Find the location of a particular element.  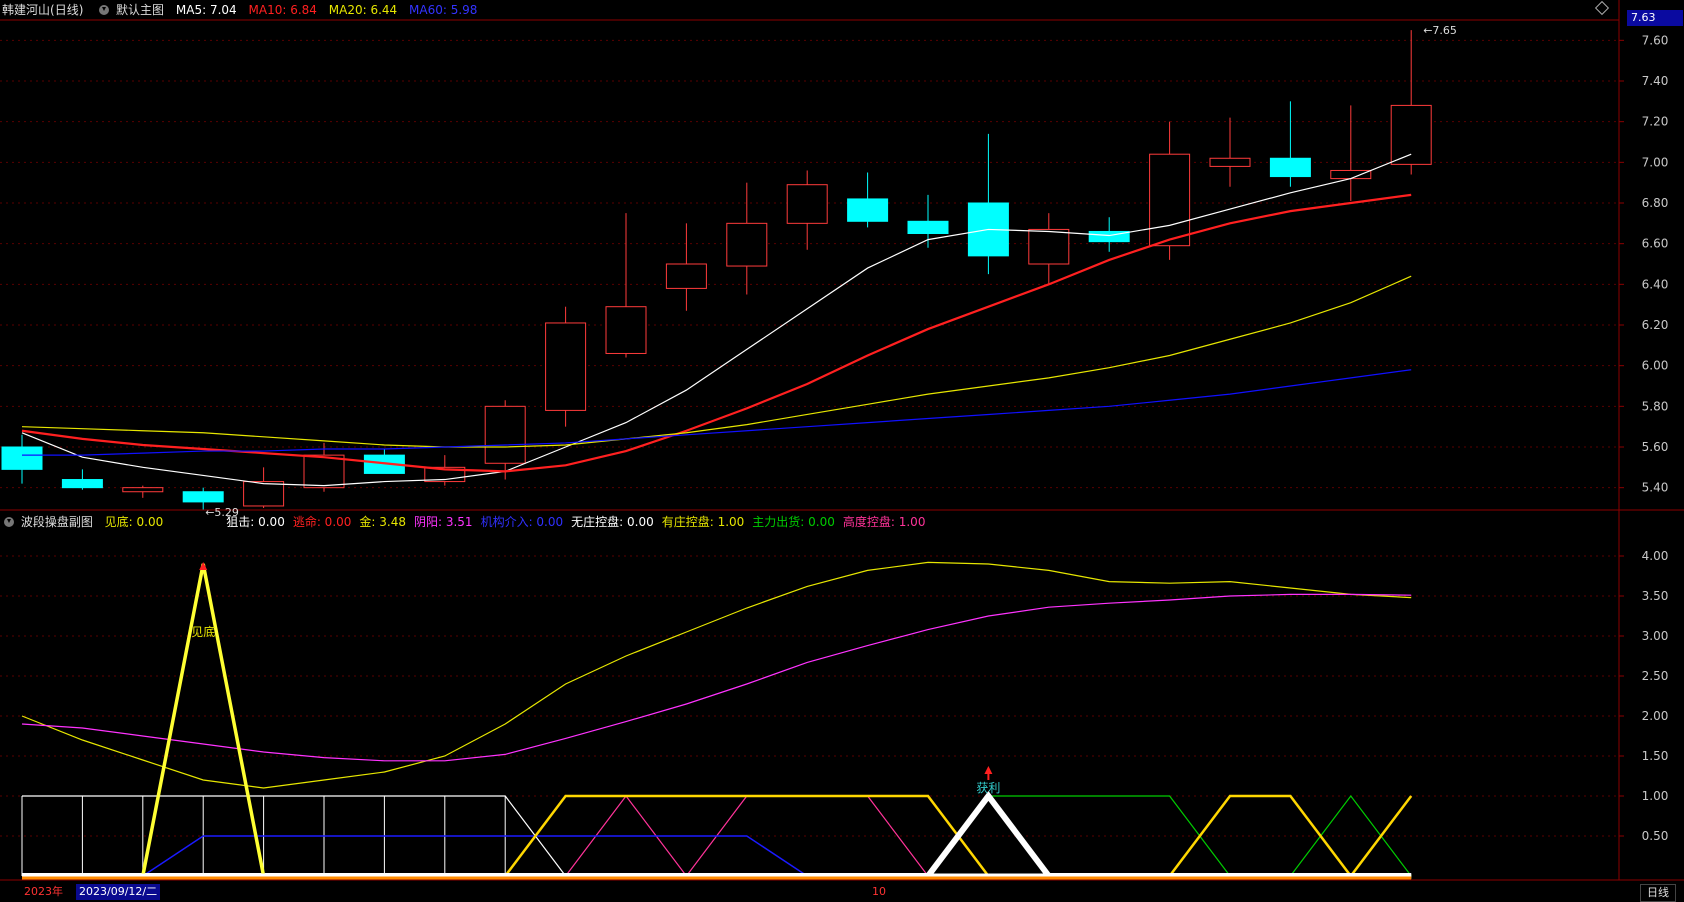

month-mark: 10 is located at coordinates (879, 891).